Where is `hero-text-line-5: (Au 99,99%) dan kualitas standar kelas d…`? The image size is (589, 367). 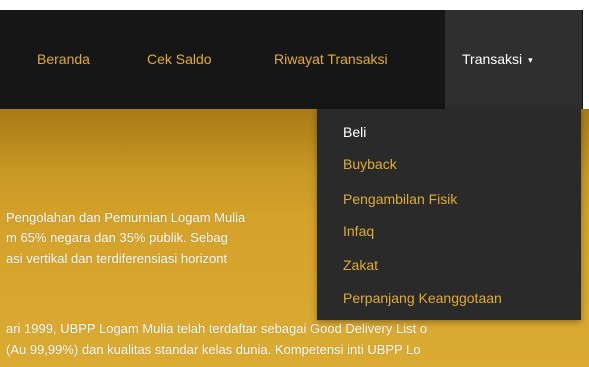 hero-text-line-5: (Au 99,99%) dan kualitas standar kelas d… is located at coordinates (213, 349).